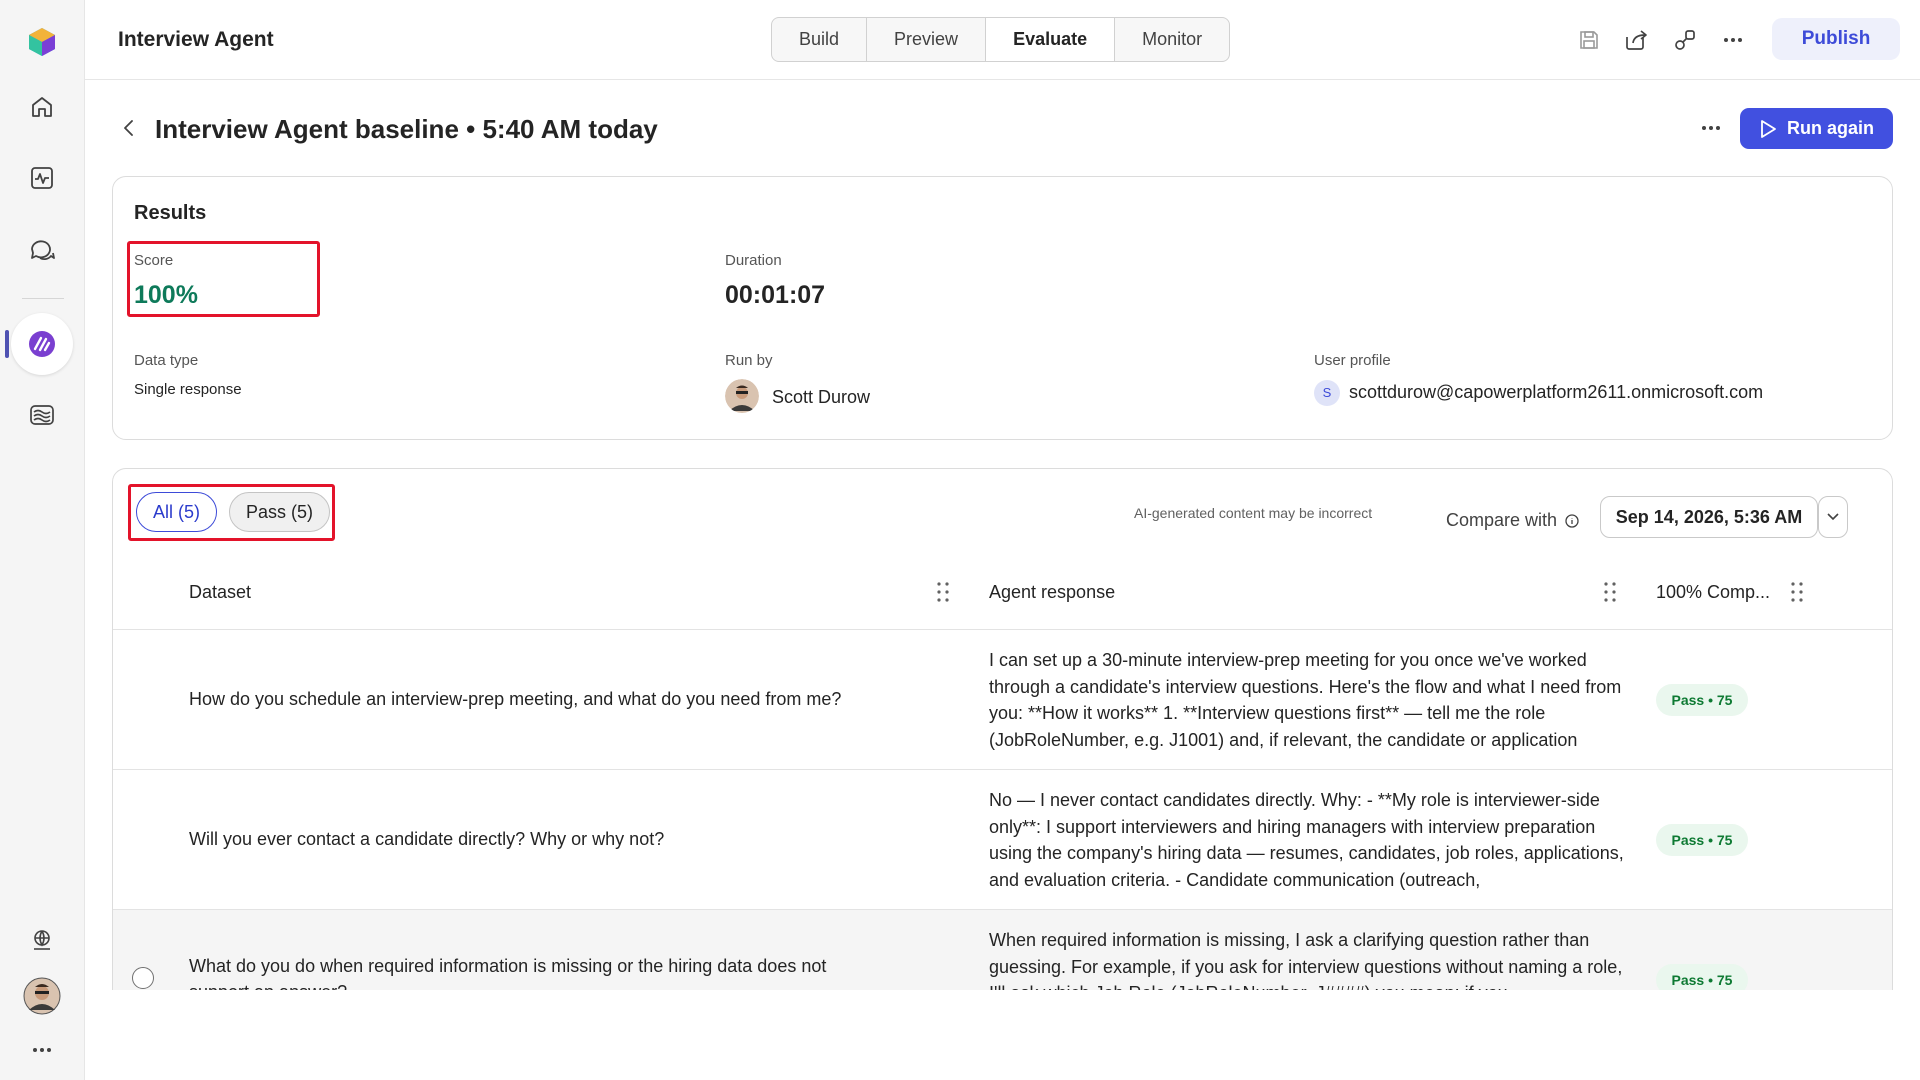 This screenshot has height=1080, width=1920. I want to click on column-header-dataset: Dataset, so click(220, 592).